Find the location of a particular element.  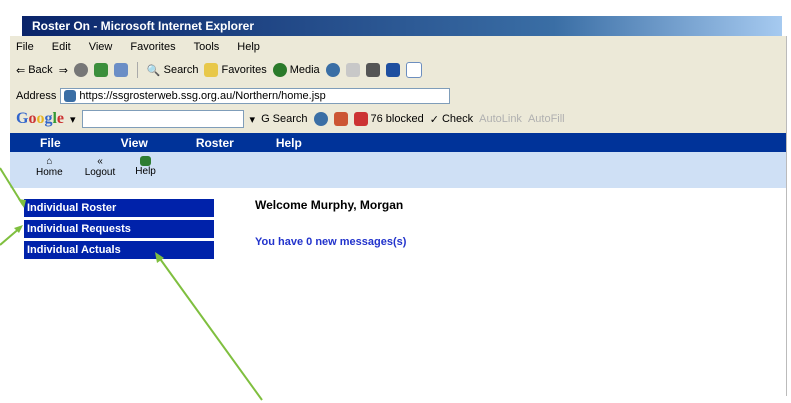

menu-favorites: Favorites is located at coordinates (152, 47).